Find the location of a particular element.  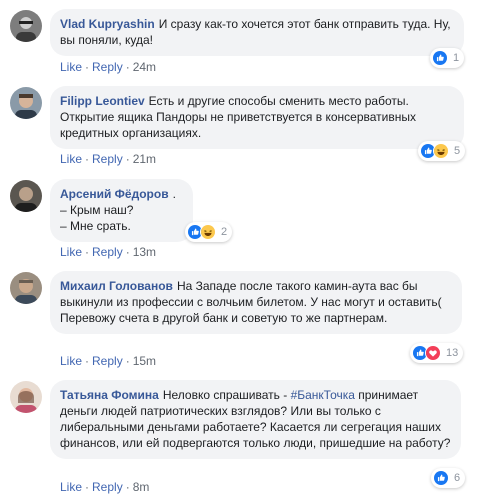

comment-time: 8m is located at coordinates (141, 487).